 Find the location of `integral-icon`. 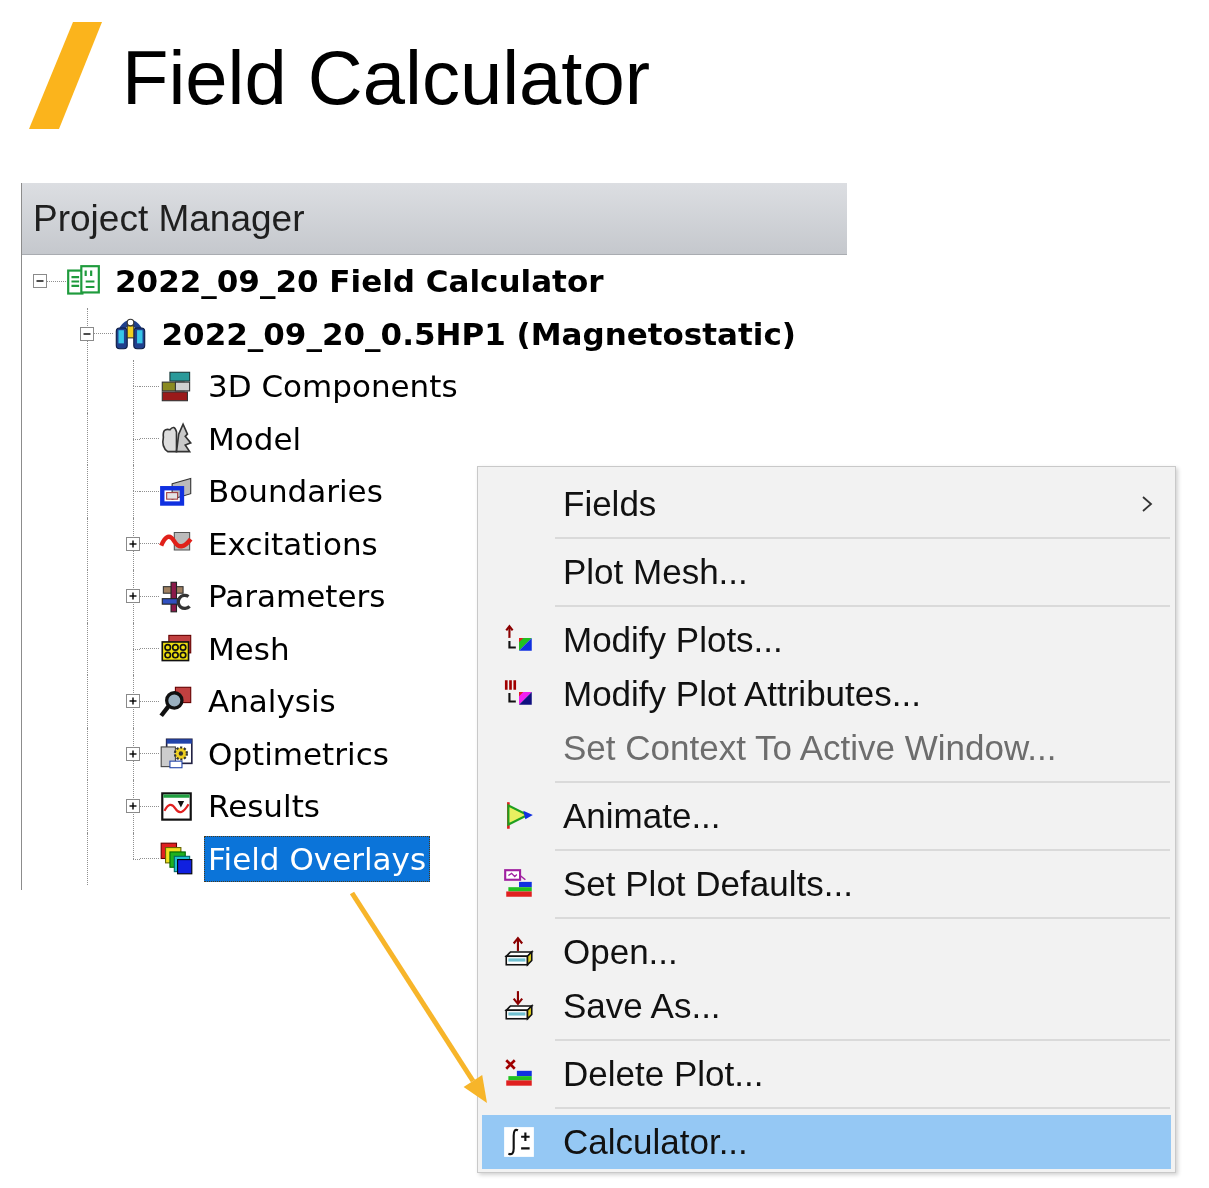

integral-icon is located at coordinates (519, 1142).